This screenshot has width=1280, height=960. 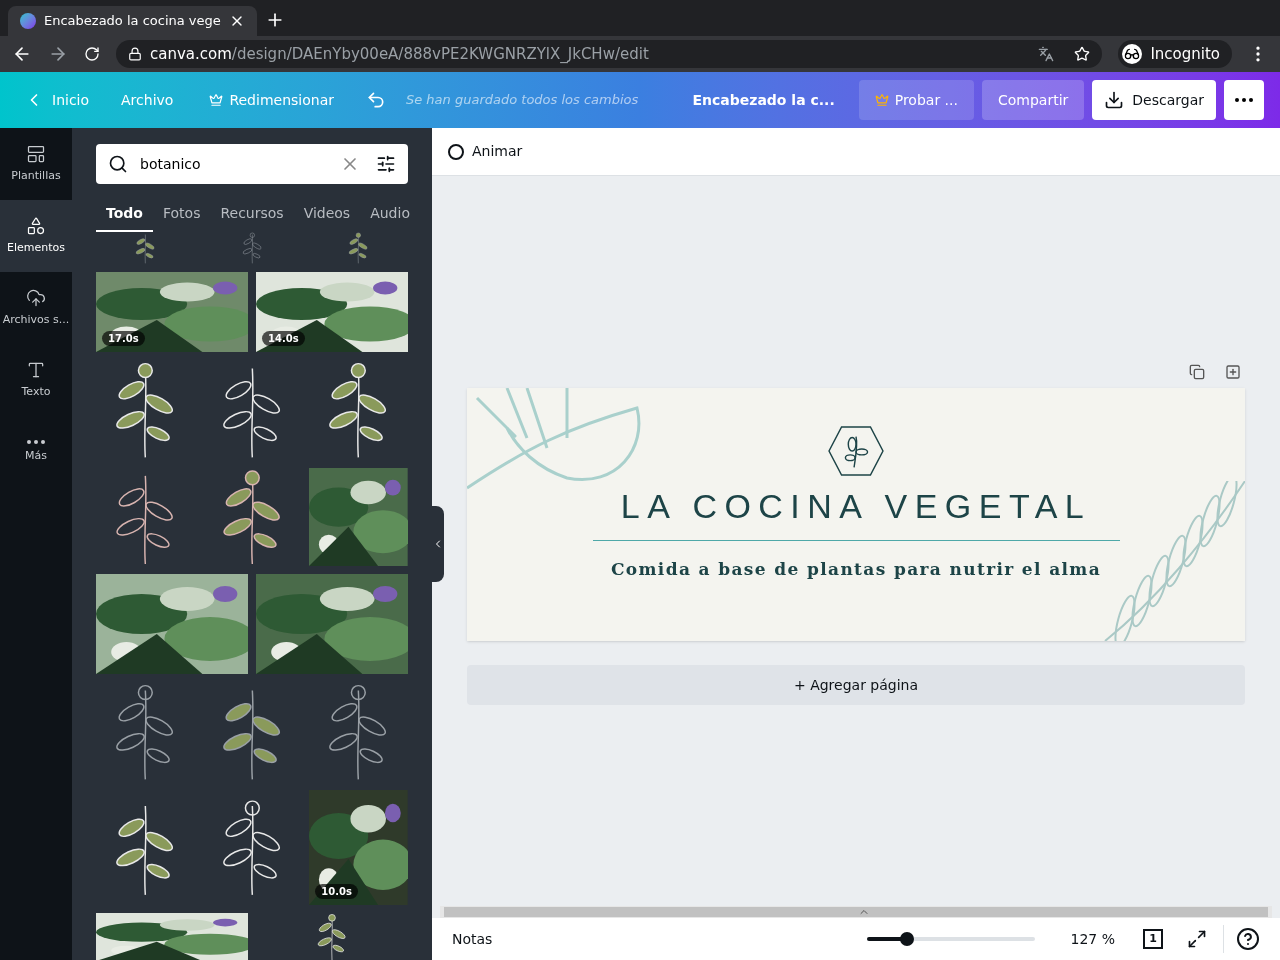 I want to click on category-tab: Videos, so click(x=327, y=214).